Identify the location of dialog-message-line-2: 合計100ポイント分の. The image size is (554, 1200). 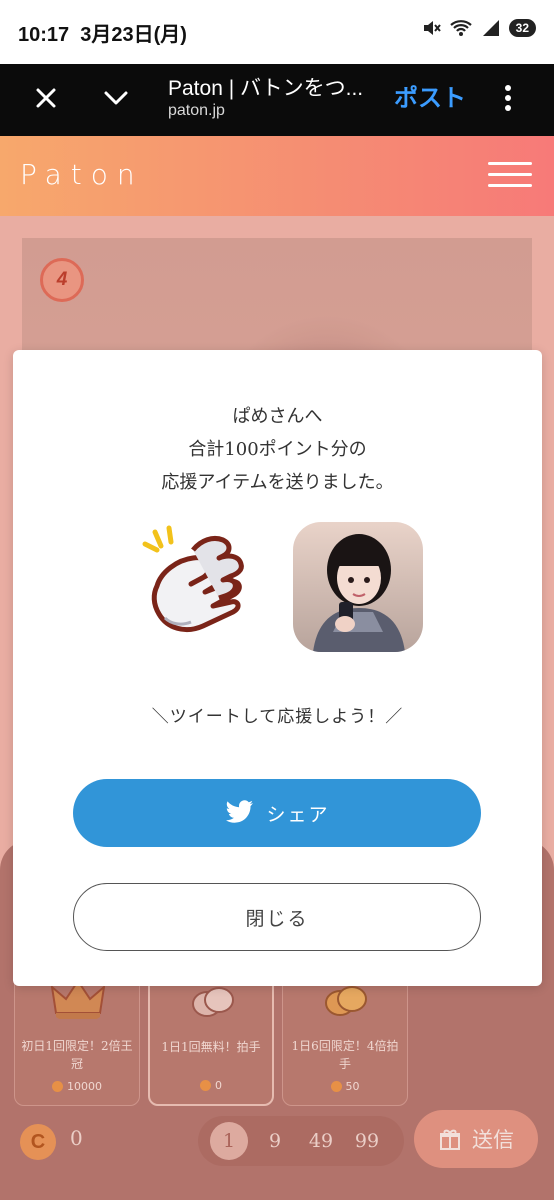
(277, 449).